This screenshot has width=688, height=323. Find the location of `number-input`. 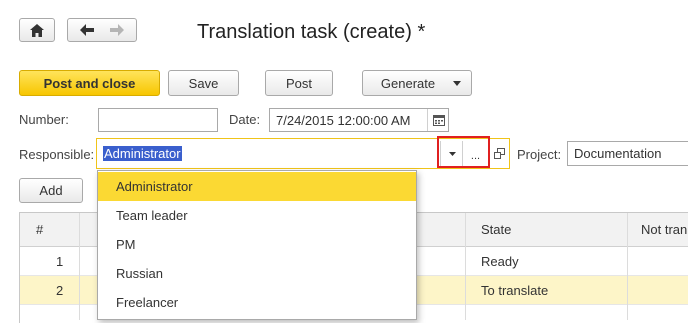

number-input is located at coordinates (158, 120).